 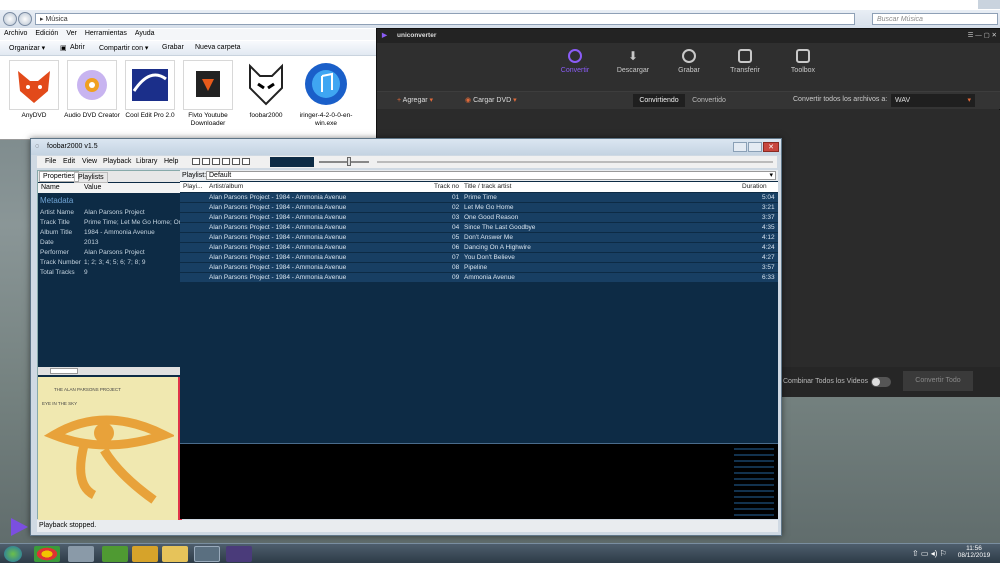 I want to click on next-icon, so click(x=236, y=161).